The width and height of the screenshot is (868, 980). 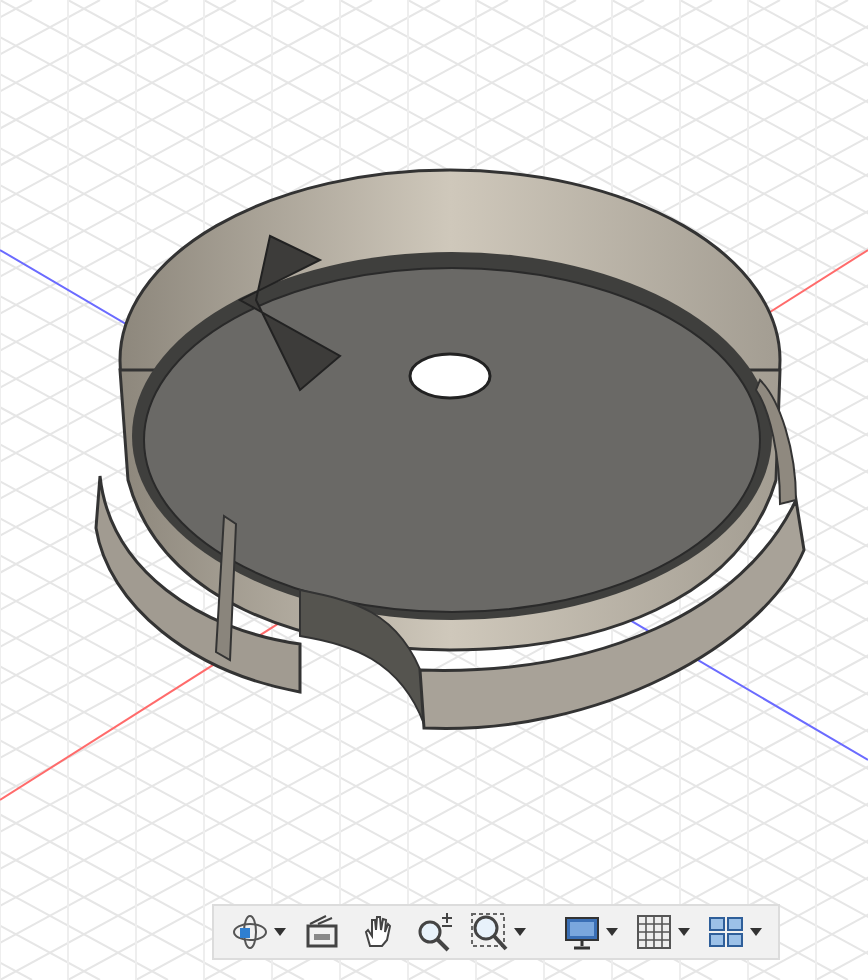 I want to click on fit-button, so click(x=498, y=932).